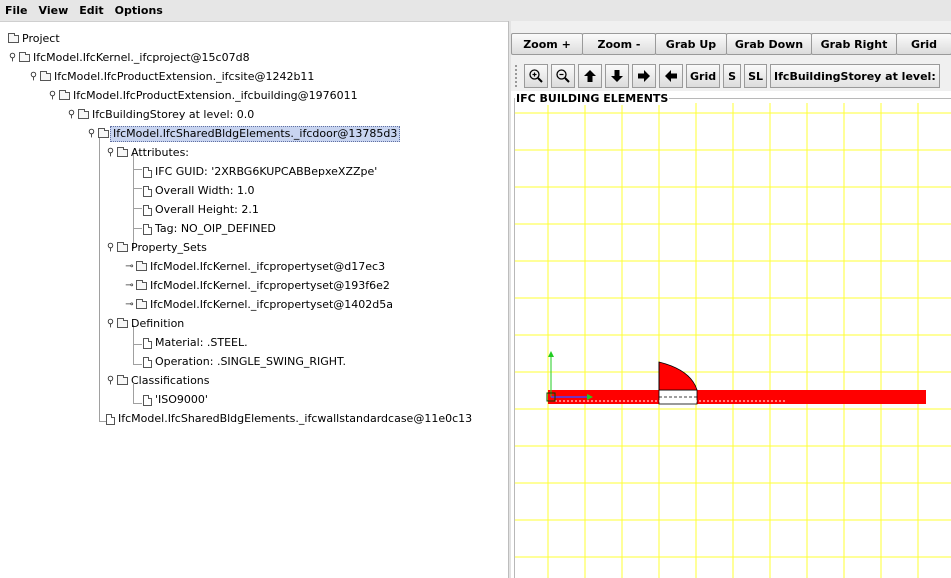  Describe the element at coordinates (756, 76) in the screenshot. I see `sl-button: SL` at that location.